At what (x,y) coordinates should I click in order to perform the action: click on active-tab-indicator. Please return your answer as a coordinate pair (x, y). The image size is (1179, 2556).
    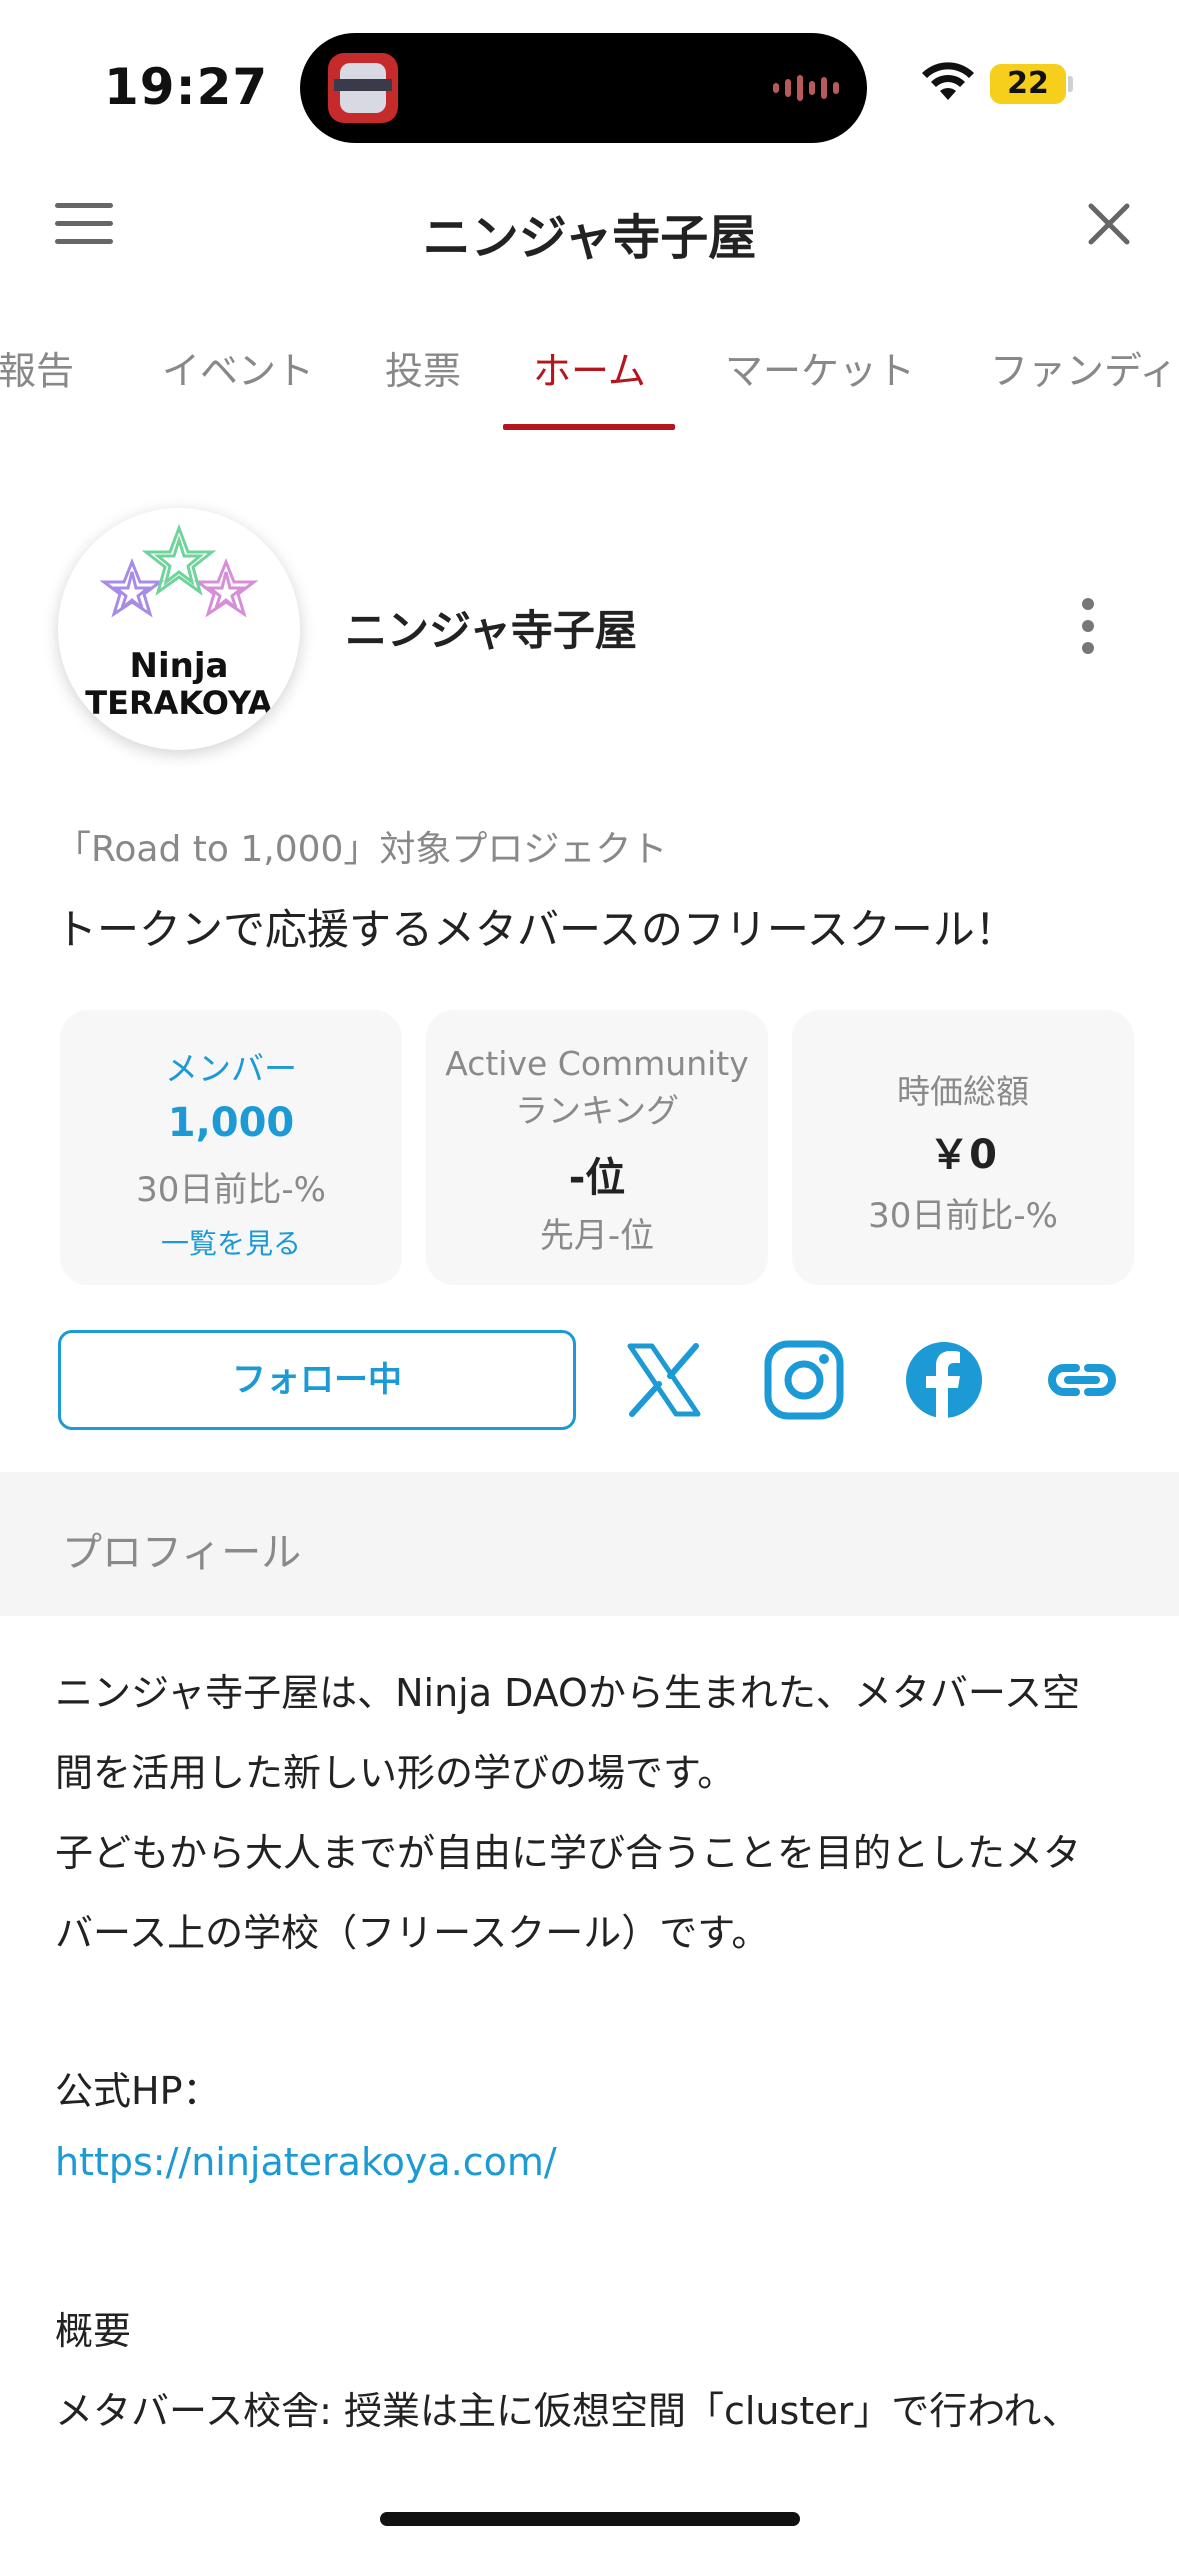
    Looking at the image, I should click on (589, 427).